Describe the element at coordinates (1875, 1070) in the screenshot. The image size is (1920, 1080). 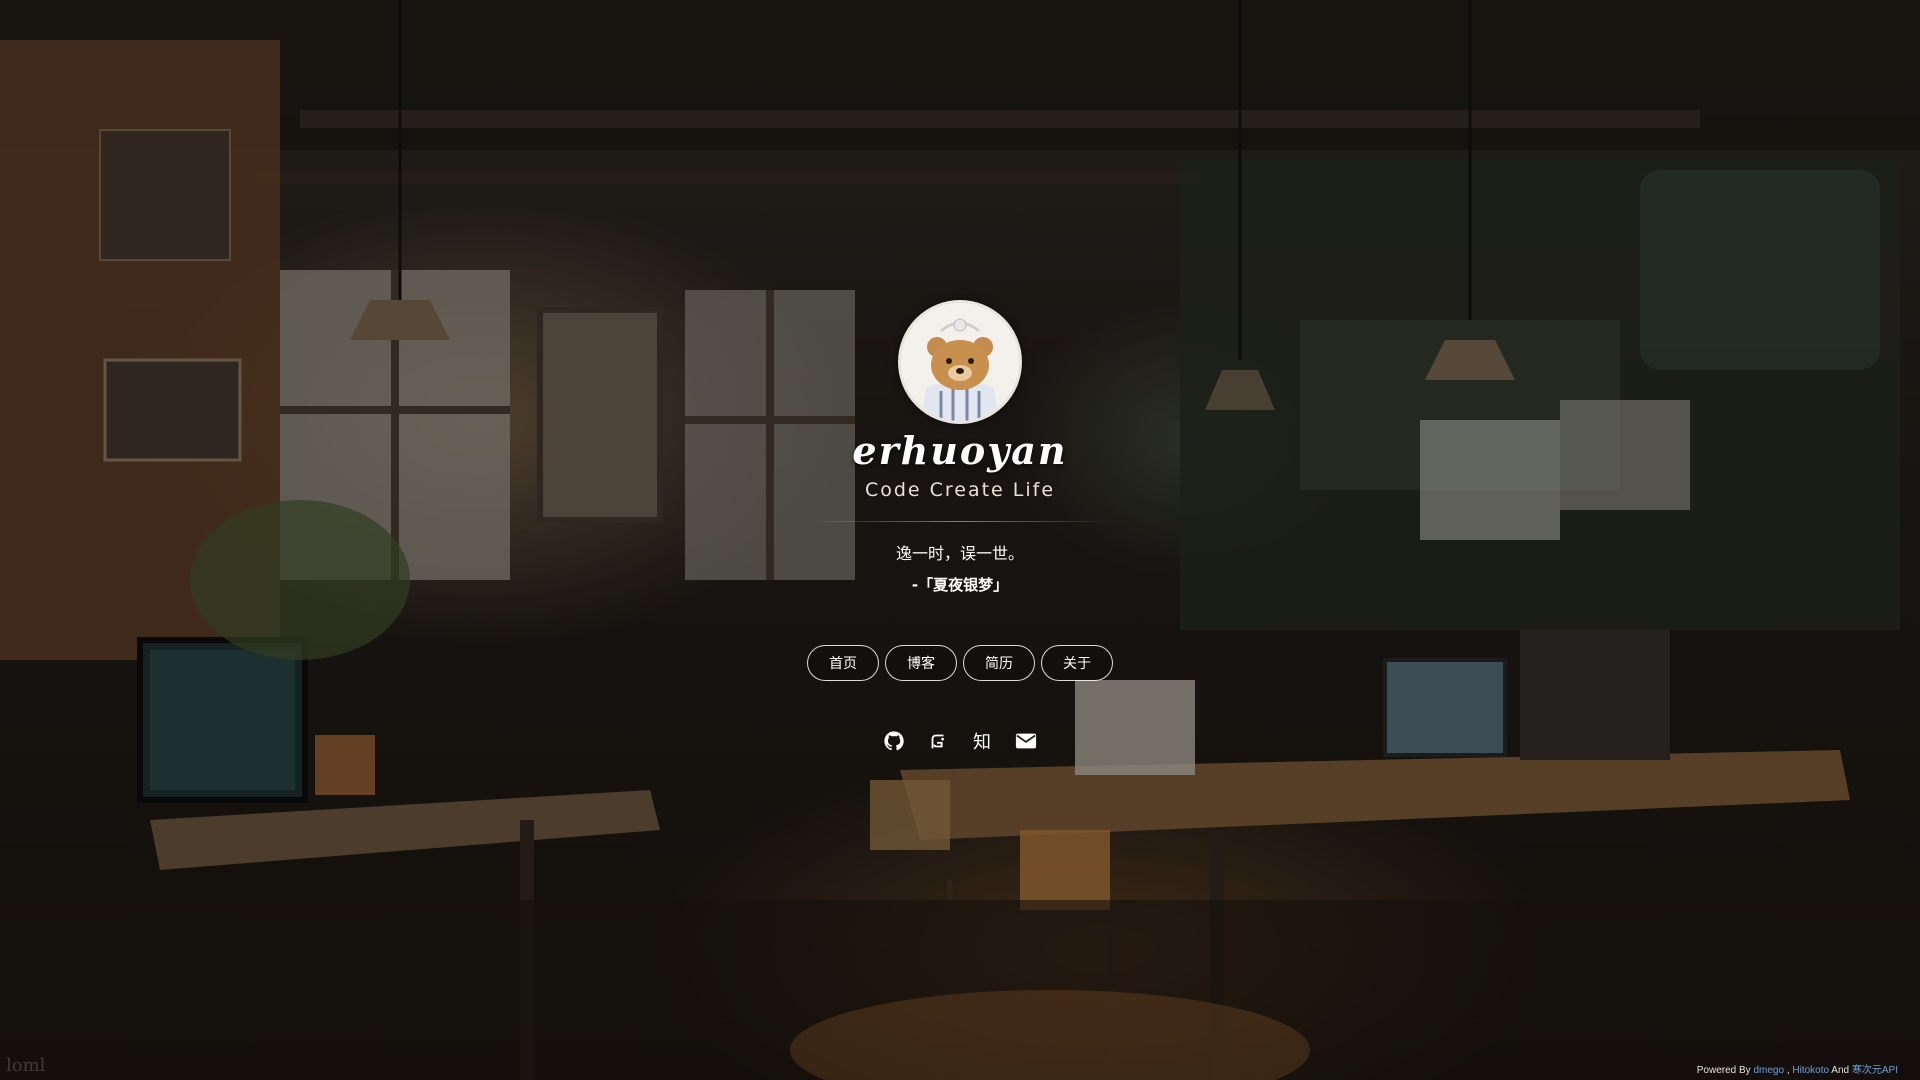
I see `footer-link-api: 寒次元API` at that location.